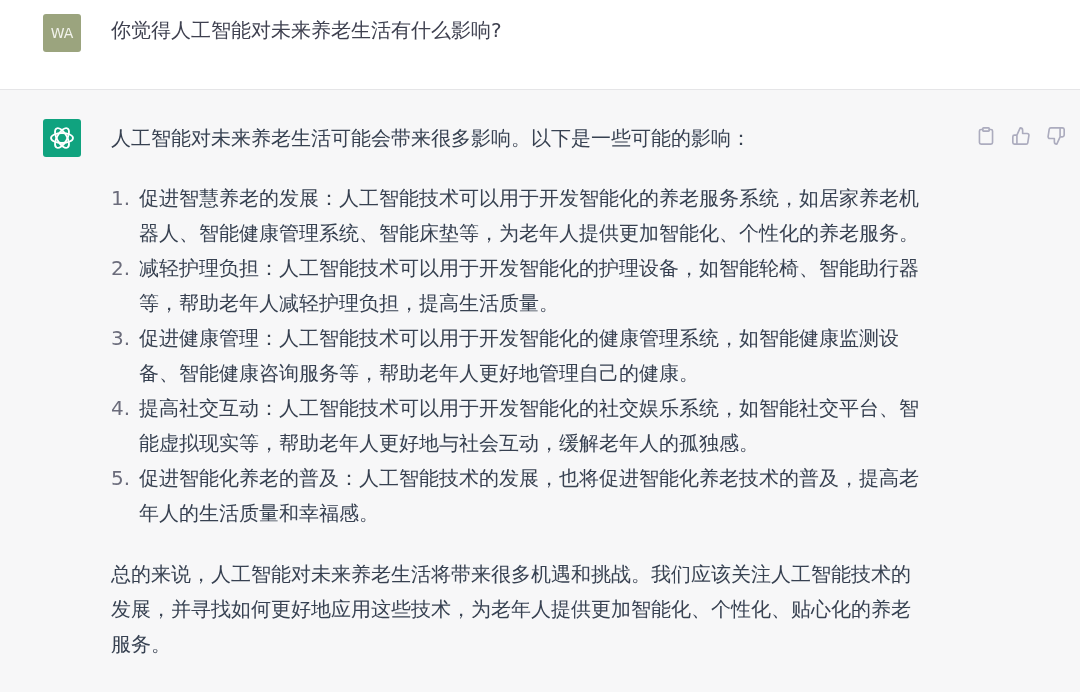  What do you see at coordinates (529, 496) in the screenshot?
I see `list-item-text: 促进智能化养老的普及：人工智能技术的发展，也将促进智能化养老技术的普及，提高老年人的生活质量和幸福感。` at bounding box center [529, 496].